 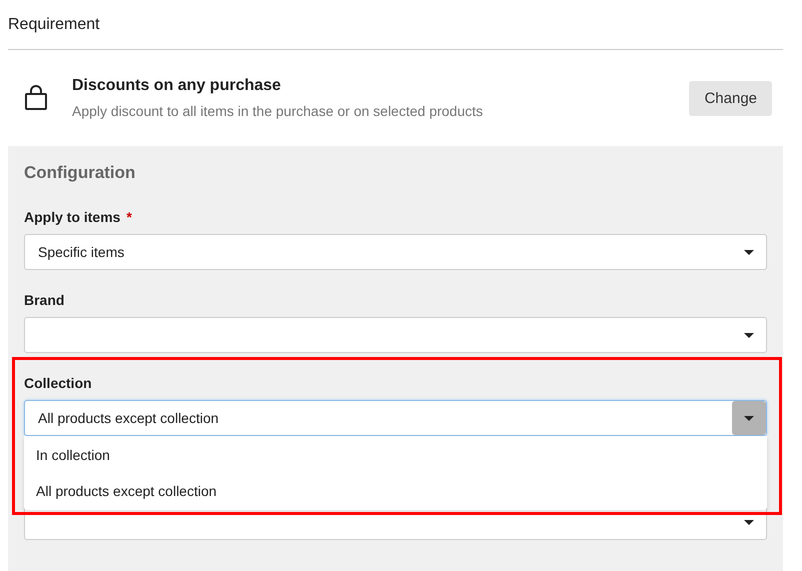 What do you see at coordinates (72, 217) in the screenshot?
I see `field-label: Apply to items` at bounding box center [72, 217].